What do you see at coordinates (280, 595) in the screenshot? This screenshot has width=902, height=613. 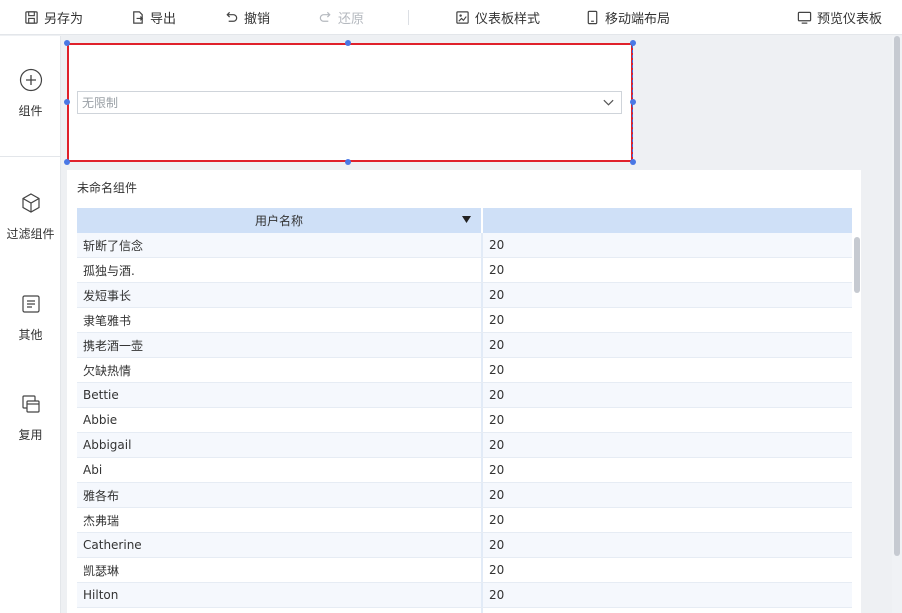 I see `cell-username: Hilton` at bounding box center [280, 595].